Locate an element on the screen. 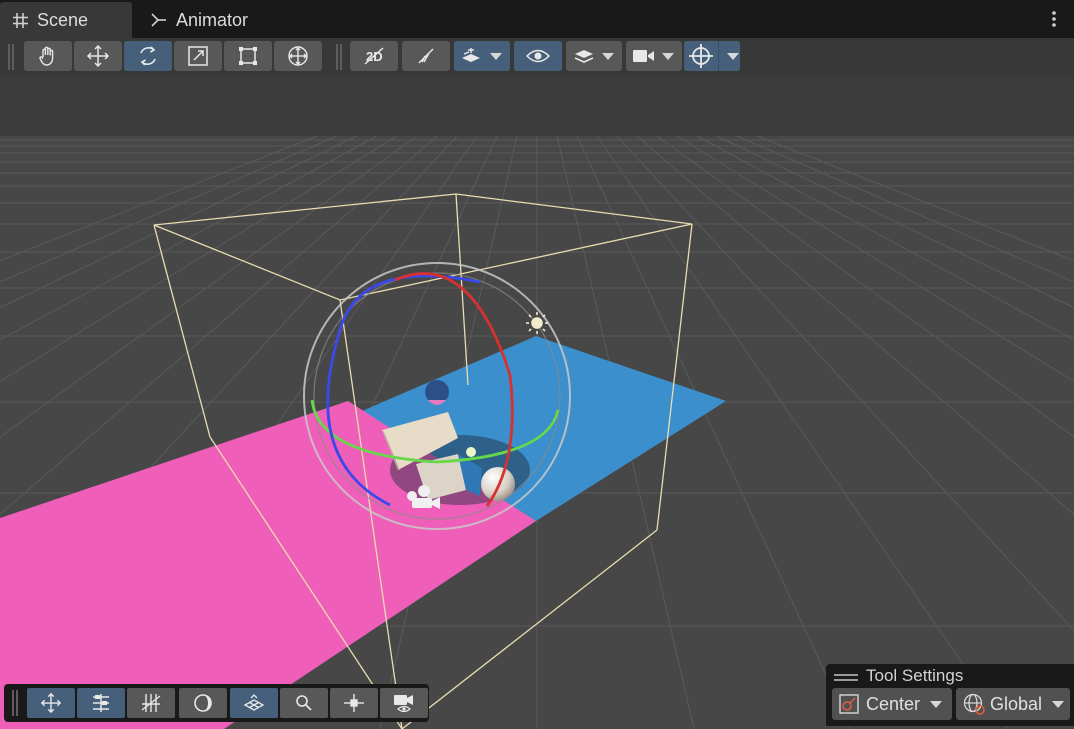 The width and height of the screenshot is (1074, 729). layers-fx-icon is located at coordinates (471, 55).